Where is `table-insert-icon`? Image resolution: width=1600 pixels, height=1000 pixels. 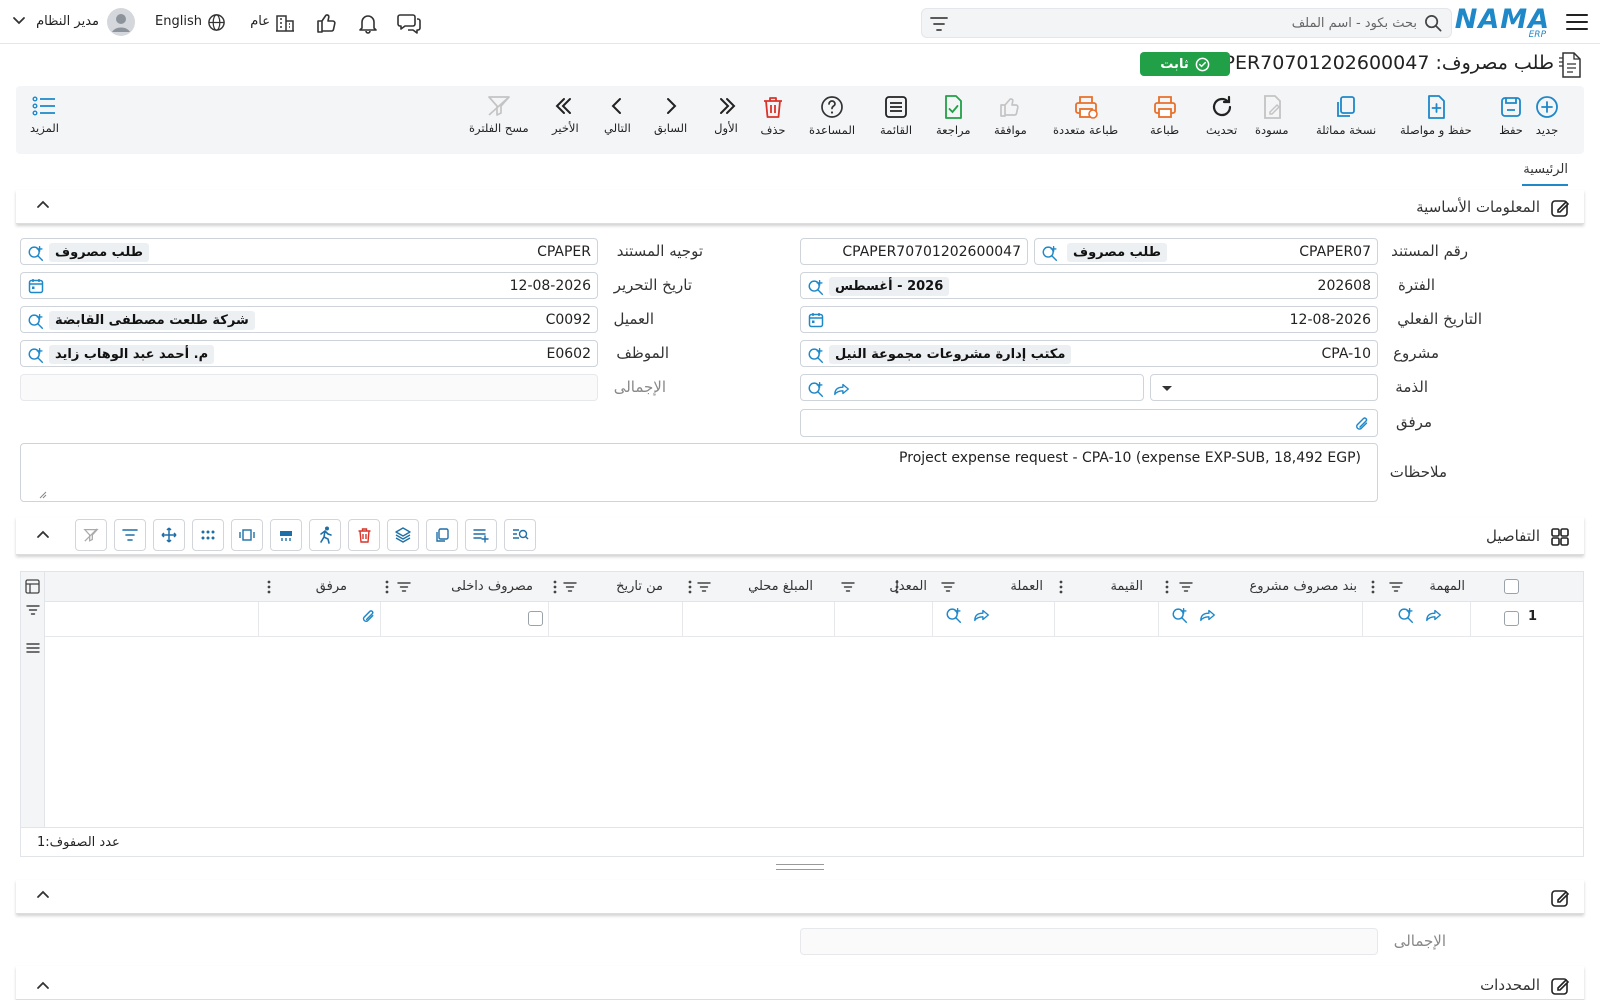 table-insert-icon is located at coordinates (286, 535).